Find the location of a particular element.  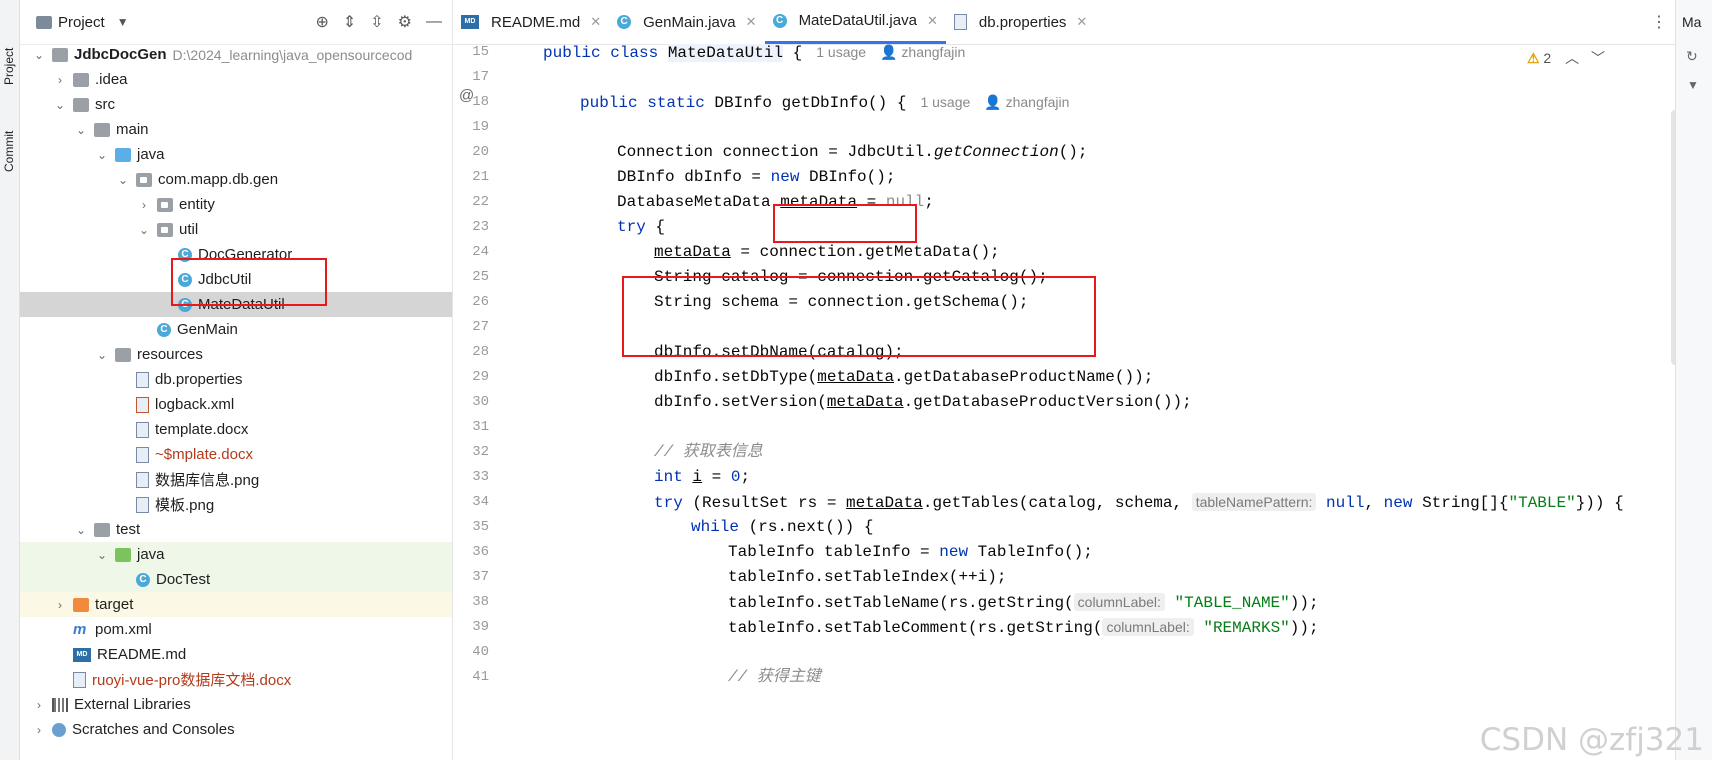

code-text: })) { is located at coordinates (1599, 503).